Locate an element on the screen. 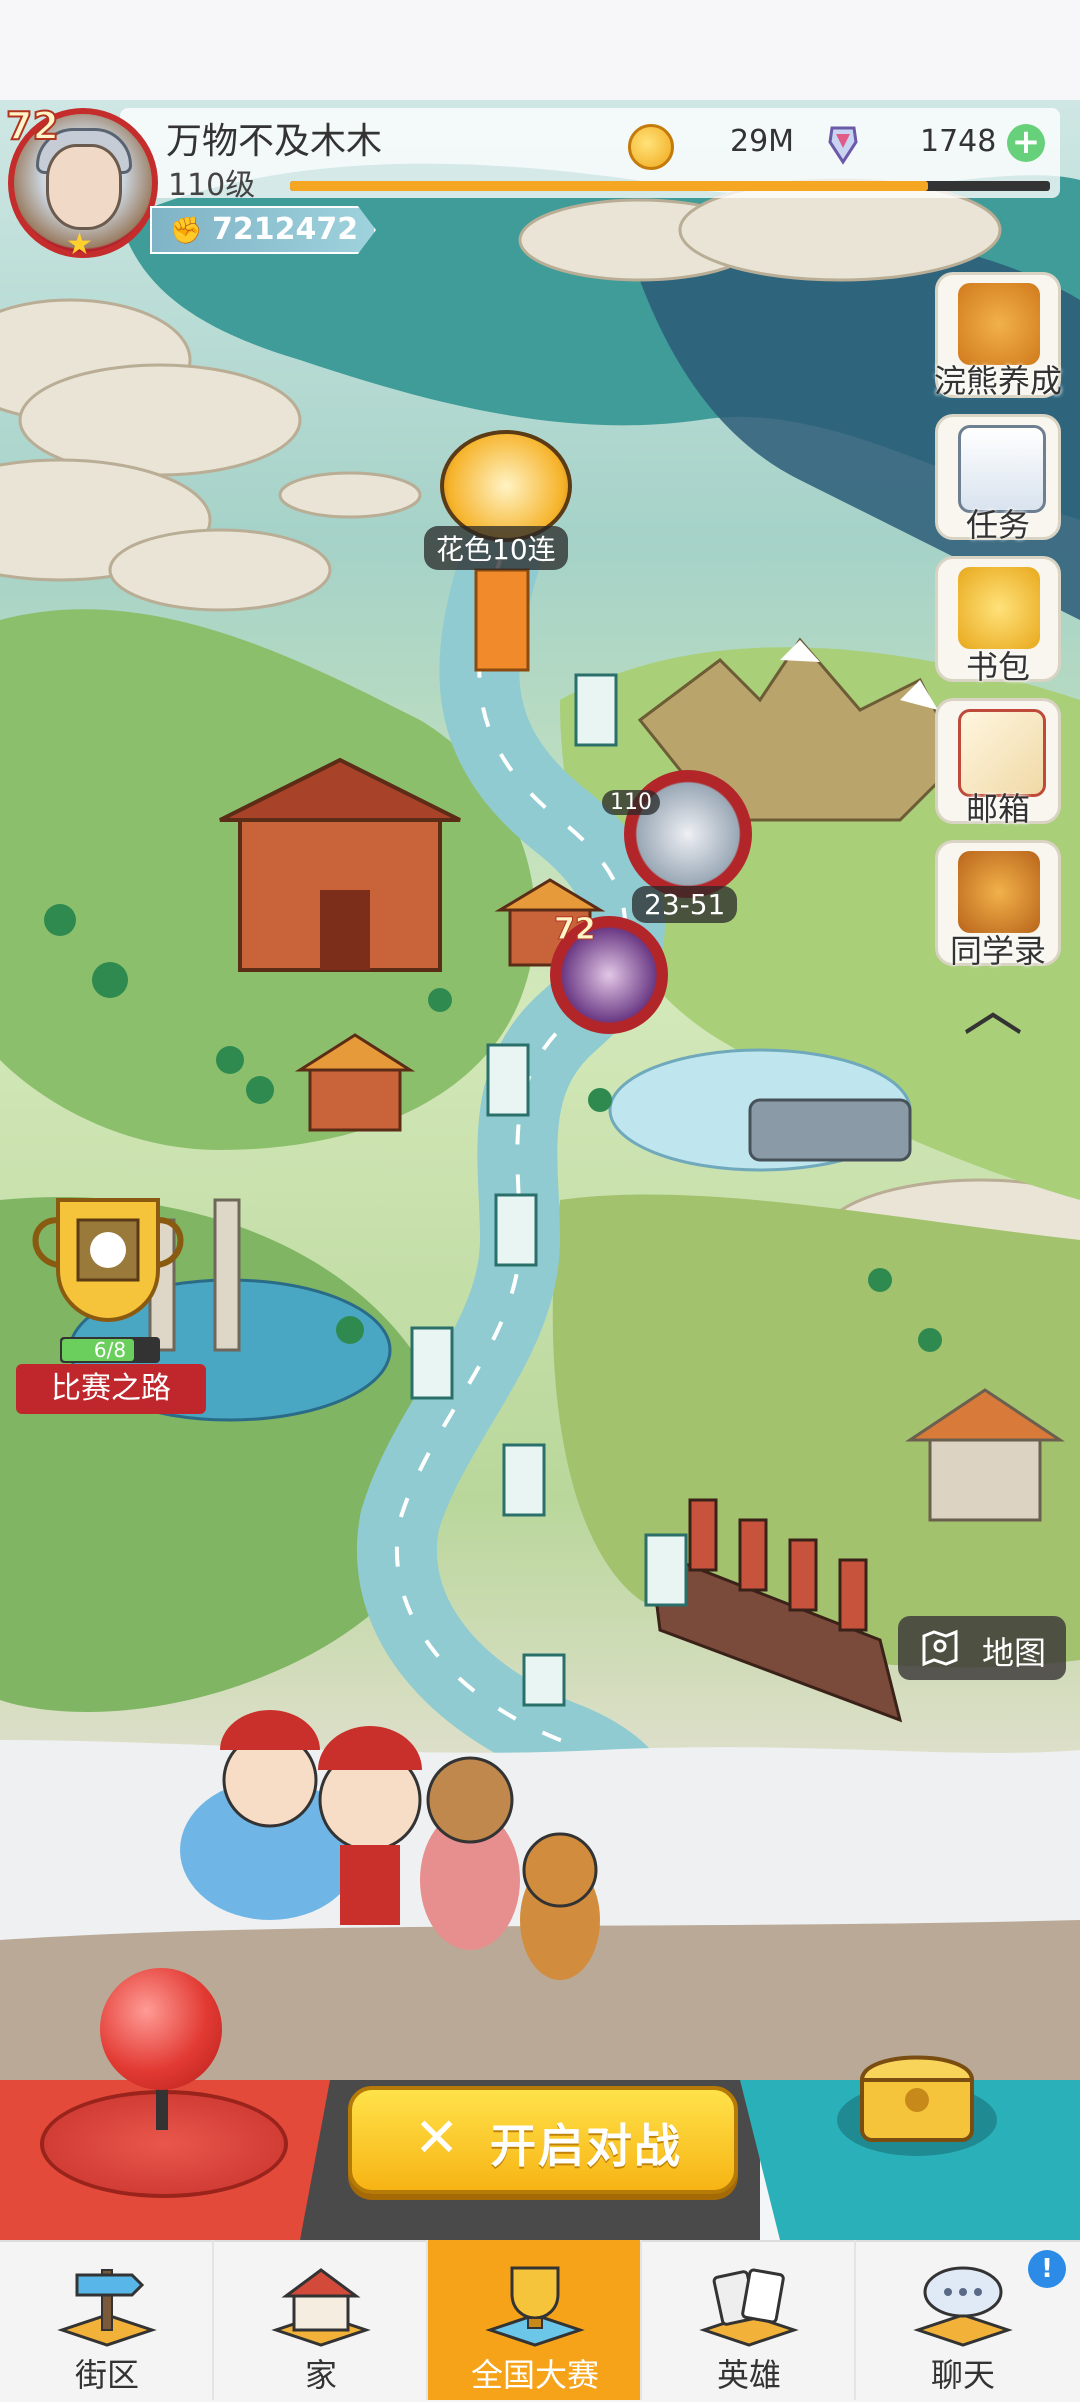 The width and height of the screenshot is (1080, 2402). start-battle-button: ✕ 开启对战 is located at coordinates (543, 2140).